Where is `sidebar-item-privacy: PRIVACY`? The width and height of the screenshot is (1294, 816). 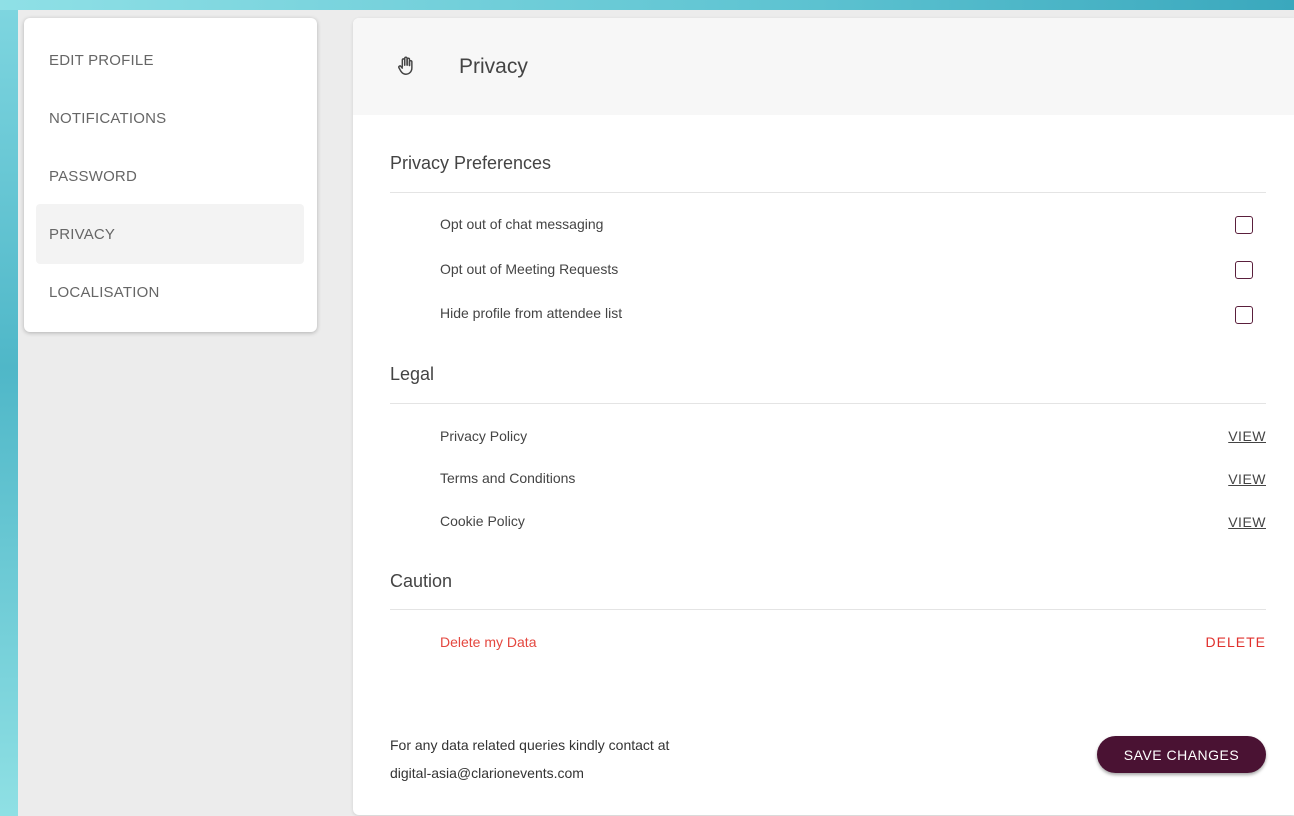
sidebar-item-privacy: PRIVACY is located at coordinates (170, 234).